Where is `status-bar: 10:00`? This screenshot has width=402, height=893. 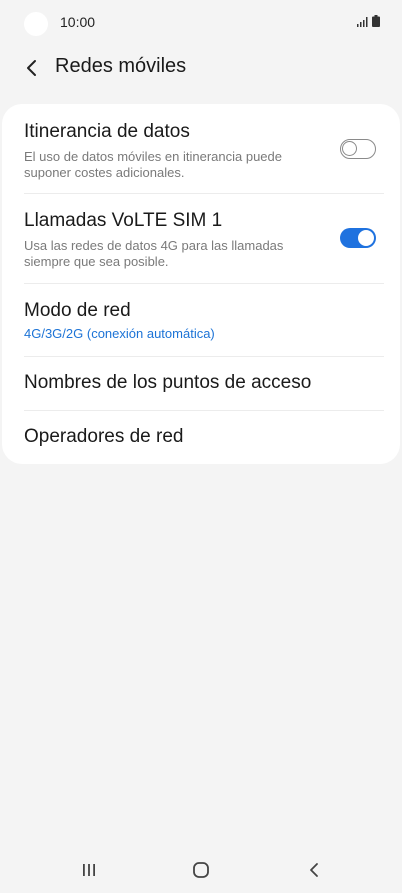
status-bar: 10:00 is located at coordinates (201, 24).